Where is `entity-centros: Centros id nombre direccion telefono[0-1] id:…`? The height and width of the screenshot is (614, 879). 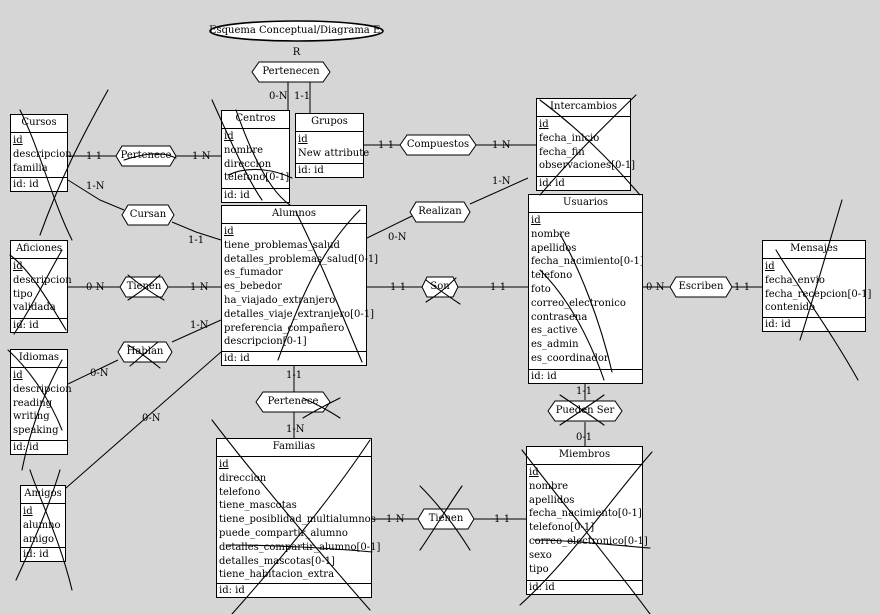
entity-centros: Centros id nombre direccion telefono[0-1] id:… is located at coordinates (255, 156).